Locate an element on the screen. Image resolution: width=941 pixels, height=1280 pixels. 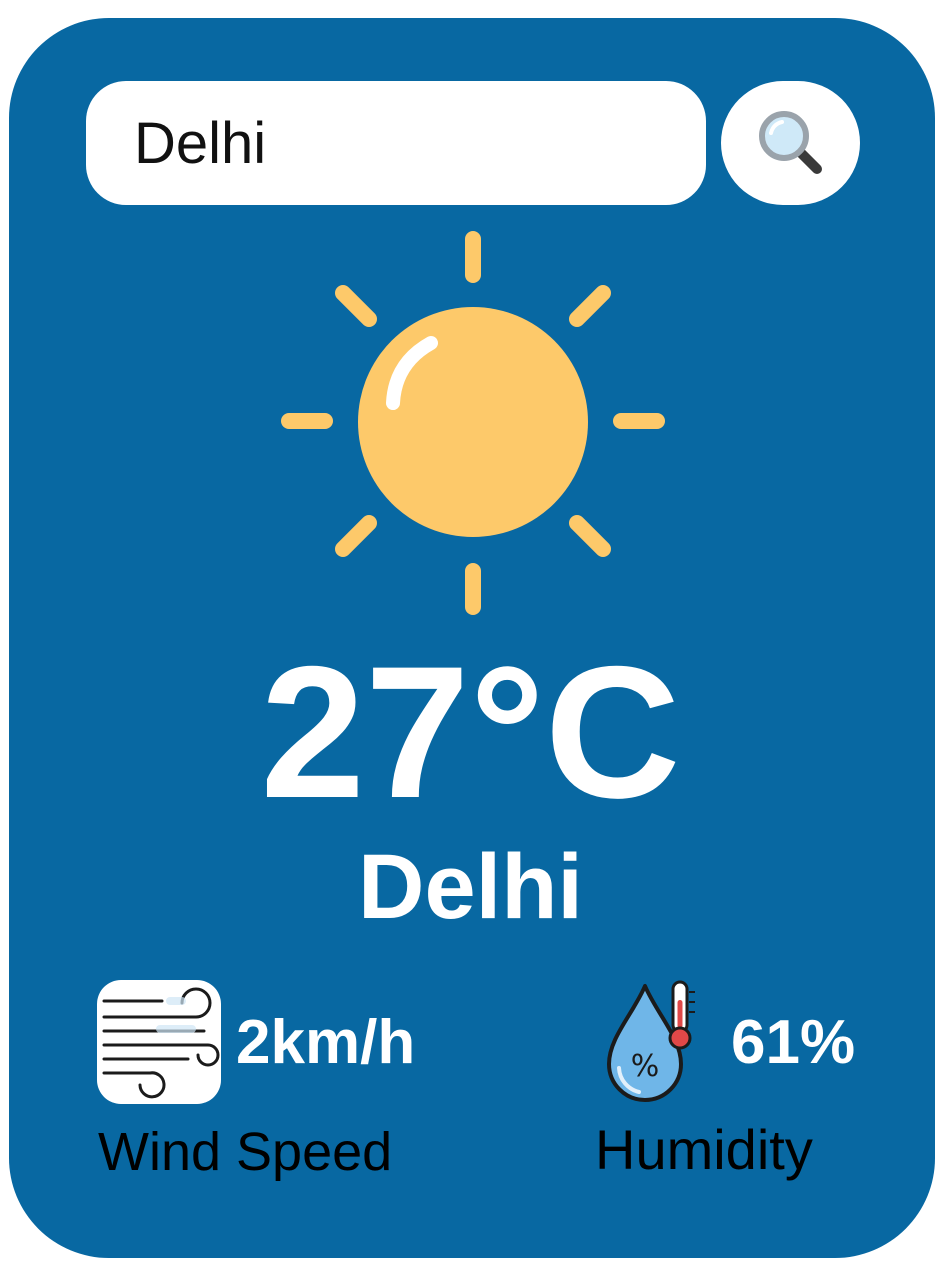
humidity-icon: % is located at coordinates (651, 1041).